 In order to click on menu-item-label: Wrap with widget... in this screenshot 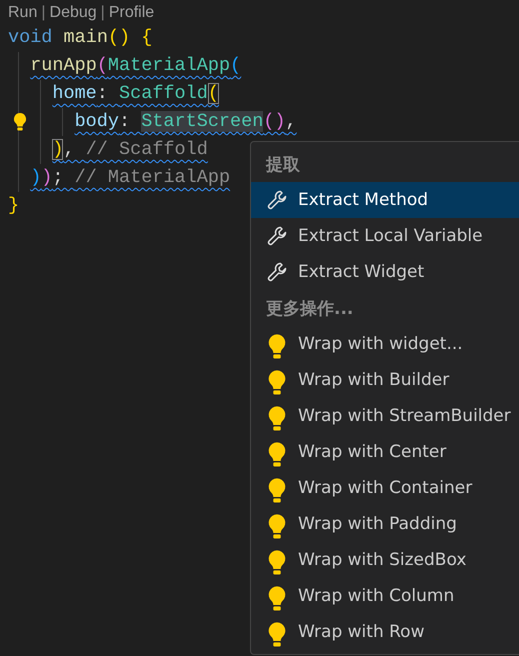, I will do `click(380, 344)`.